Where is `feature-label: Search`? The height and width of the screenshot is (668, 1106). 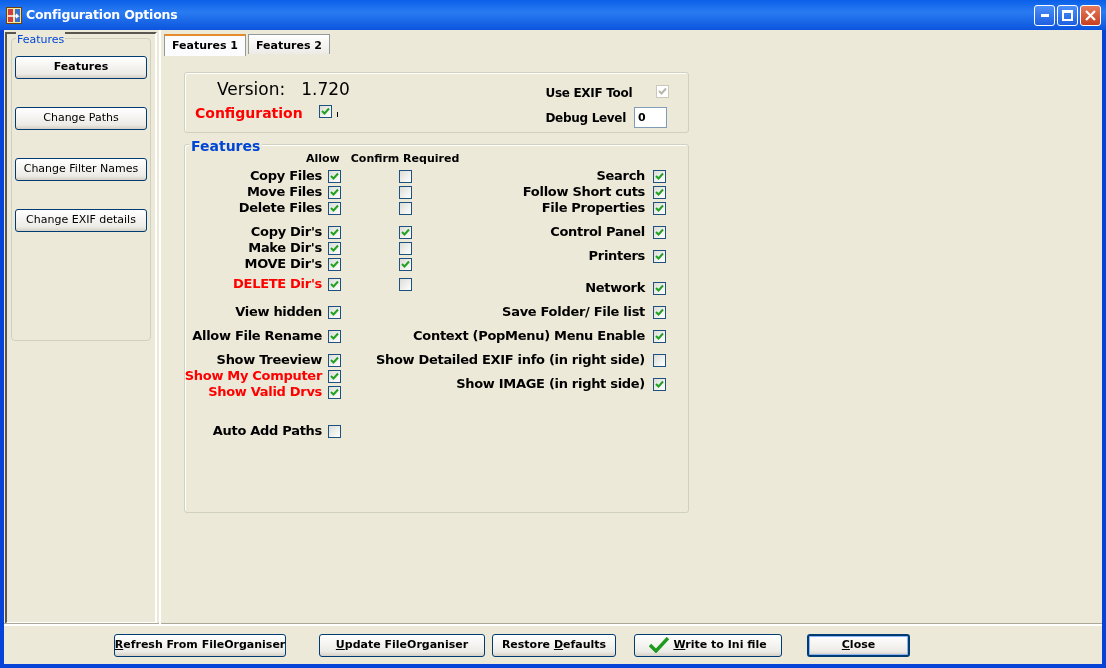
feature-label: Search is located at coordinates (620, 176).